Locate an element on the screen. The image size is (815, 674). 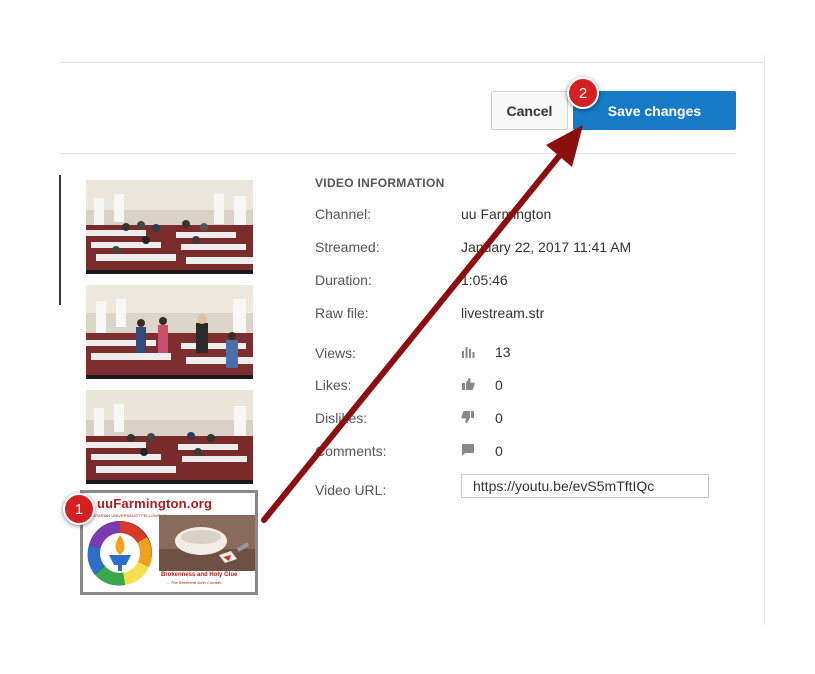
bar-chart-icon is located at coordinates (468, 352).